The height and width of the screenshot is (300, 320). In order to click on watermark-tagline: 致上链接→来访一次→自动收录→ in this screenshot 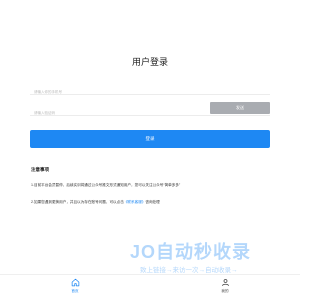, I will do `click(189, 270)`.